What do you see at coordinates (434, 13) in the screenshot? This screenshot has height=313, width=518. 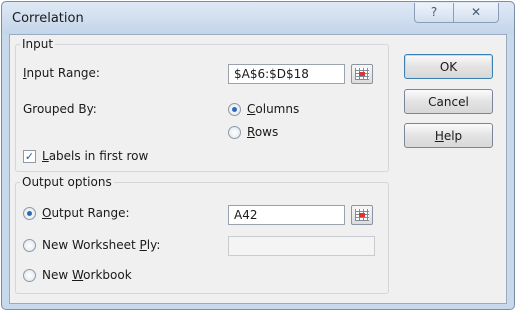 I see `help-question-icon: ?` at bounding box center [434, 13].